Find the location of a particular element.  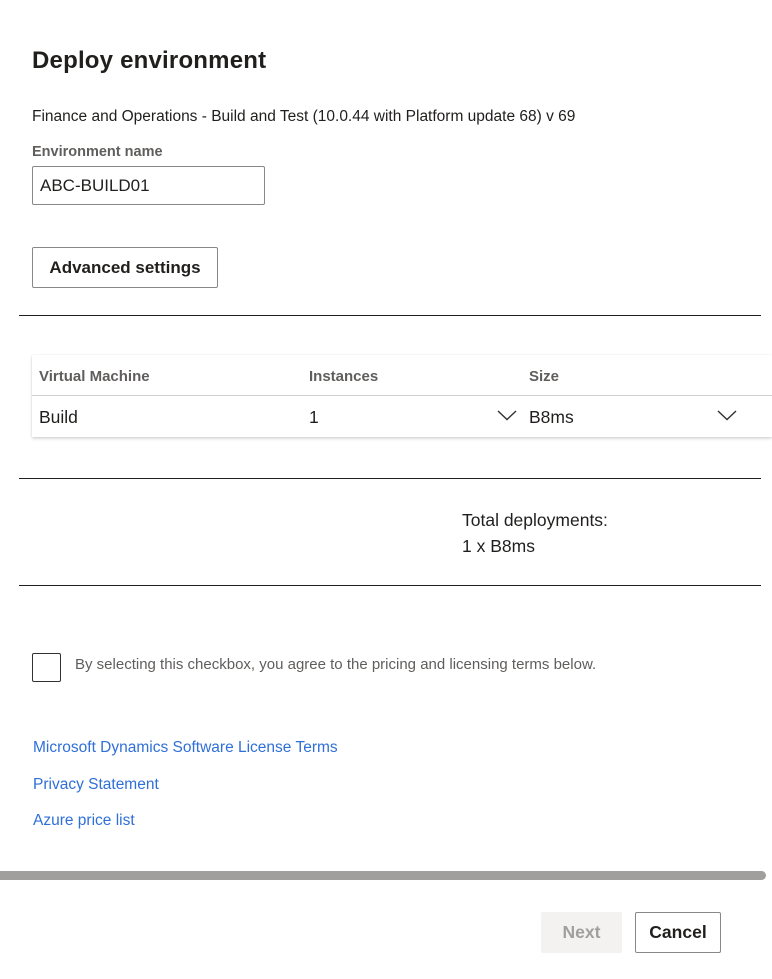

dialog-title: Deploy environment is located at coordinates (149, 60).